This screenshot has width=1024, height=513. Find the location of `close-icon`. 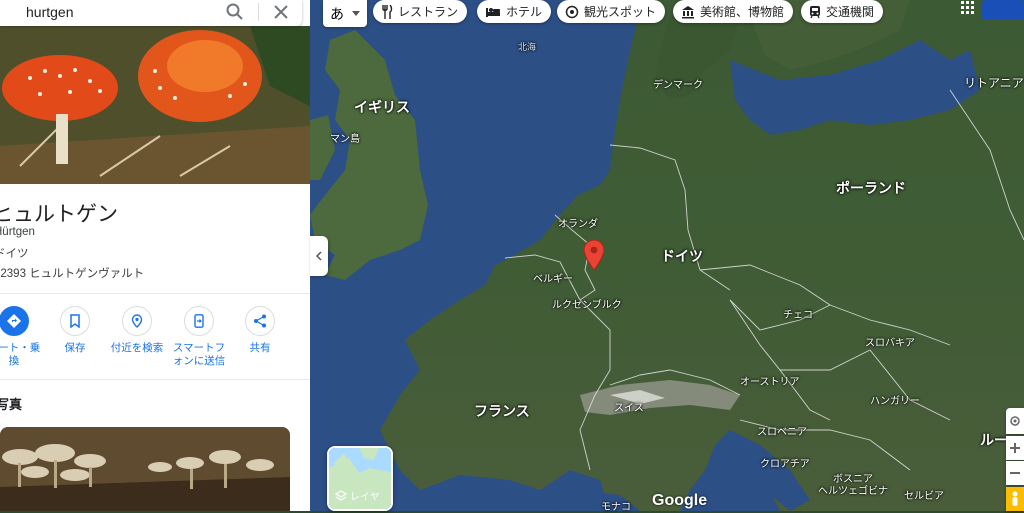

close-icon is located at coordinates (281, 12).